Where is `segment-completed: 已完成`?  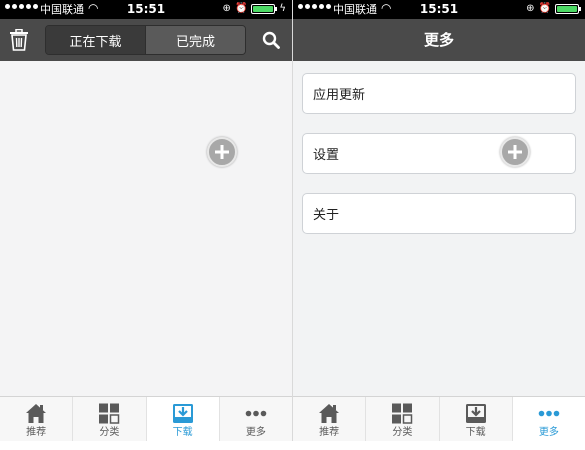 segment-completed: 已完成 is located at coordinates (195, 40).